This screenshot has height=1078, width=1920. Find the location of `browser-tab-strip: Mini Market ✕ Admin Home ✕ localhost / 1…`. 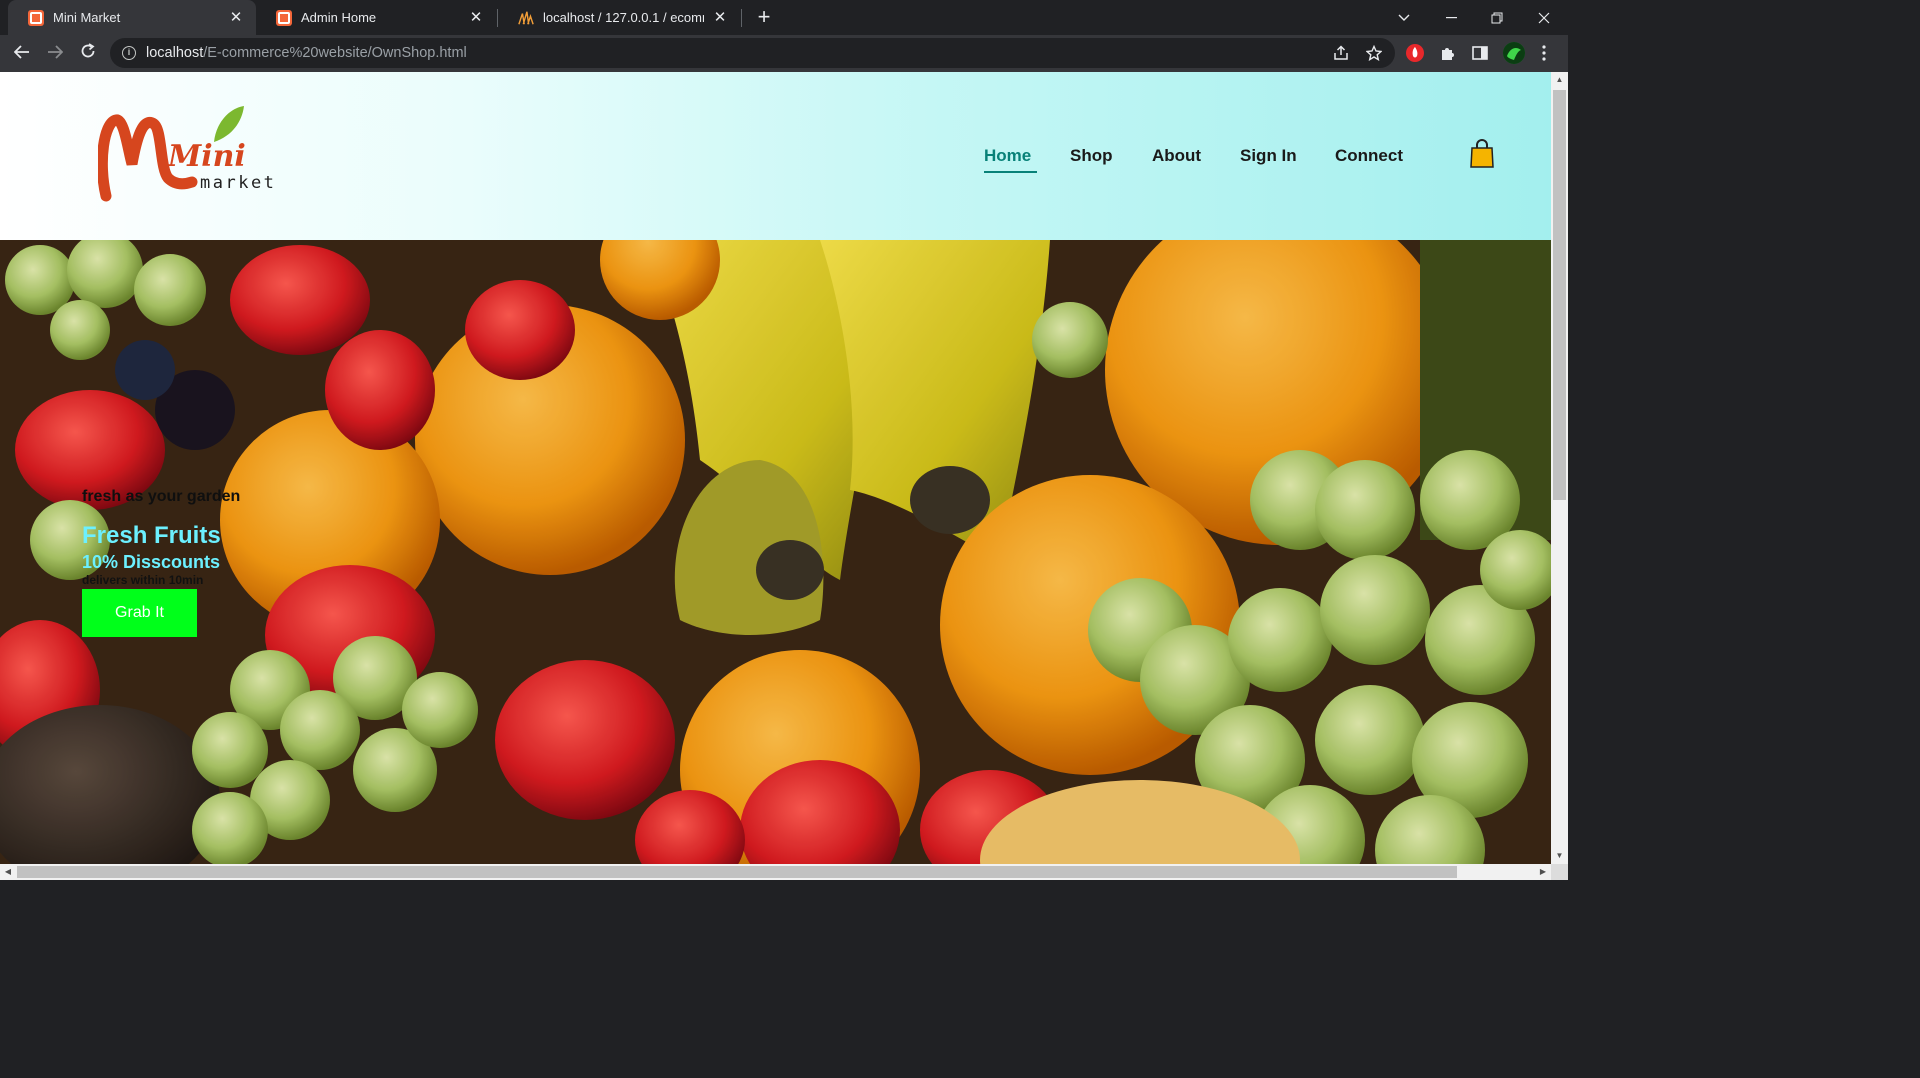

browser-tab-strip: Mini Market ✕ Admin Home ✕ localhost / 1… is located at coordinates (784, 17).